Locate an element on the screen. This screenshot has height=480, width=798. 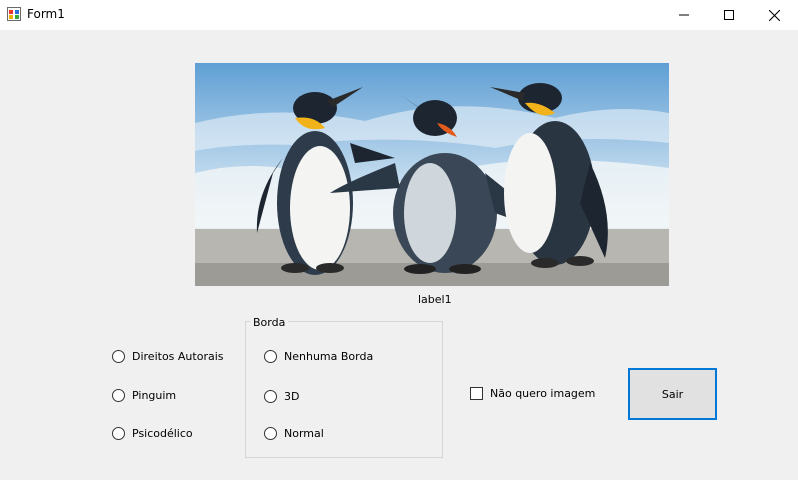
maximize-button is located at coordinates (729, 15).